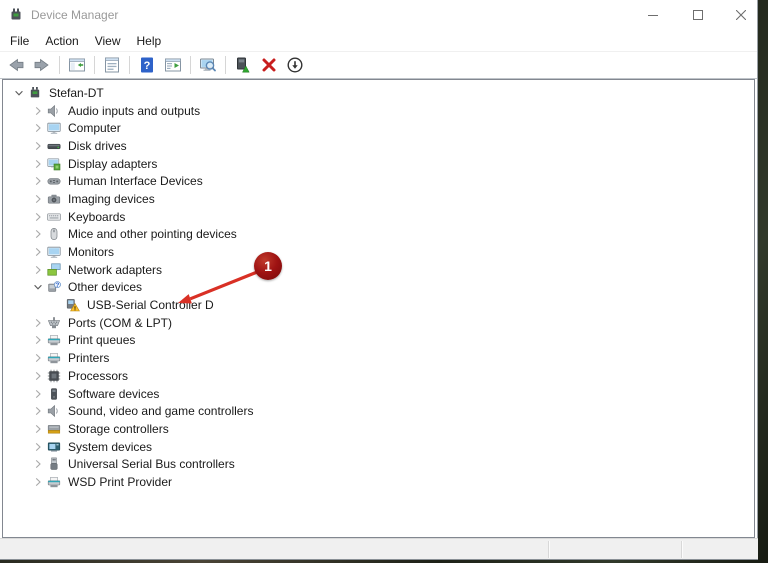 This screenshot has width=768, height=563. I want to click on system-devices-icon, so click(54, 447).